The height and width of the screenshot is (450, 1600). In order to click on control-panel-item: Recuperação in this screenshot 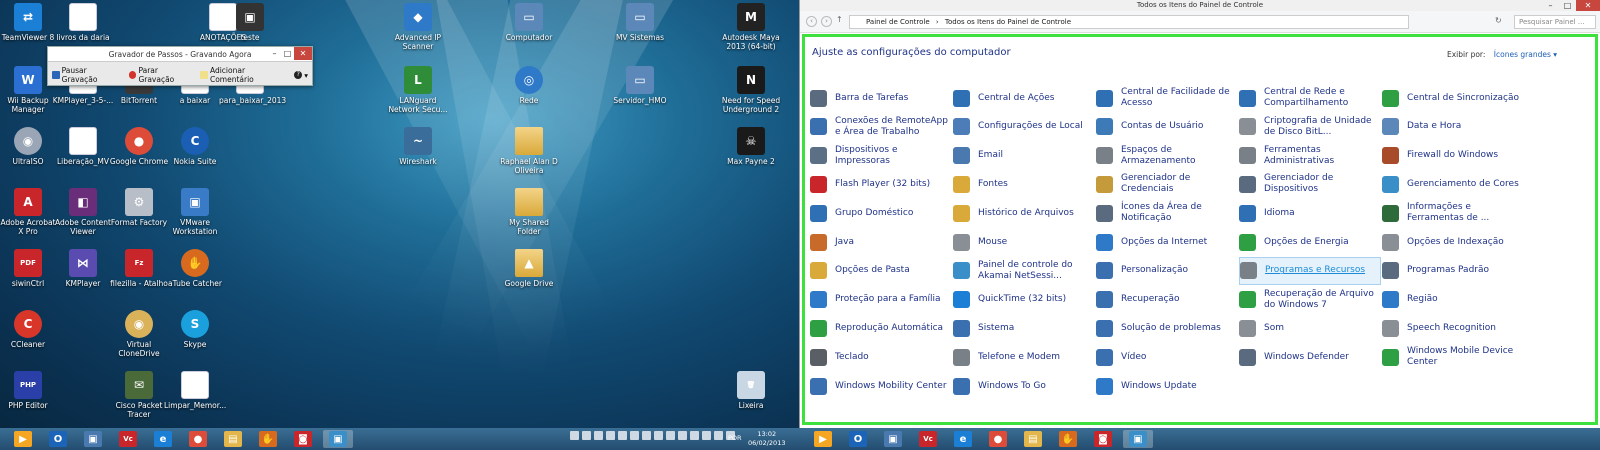, I will do `click(1167, 300)`.